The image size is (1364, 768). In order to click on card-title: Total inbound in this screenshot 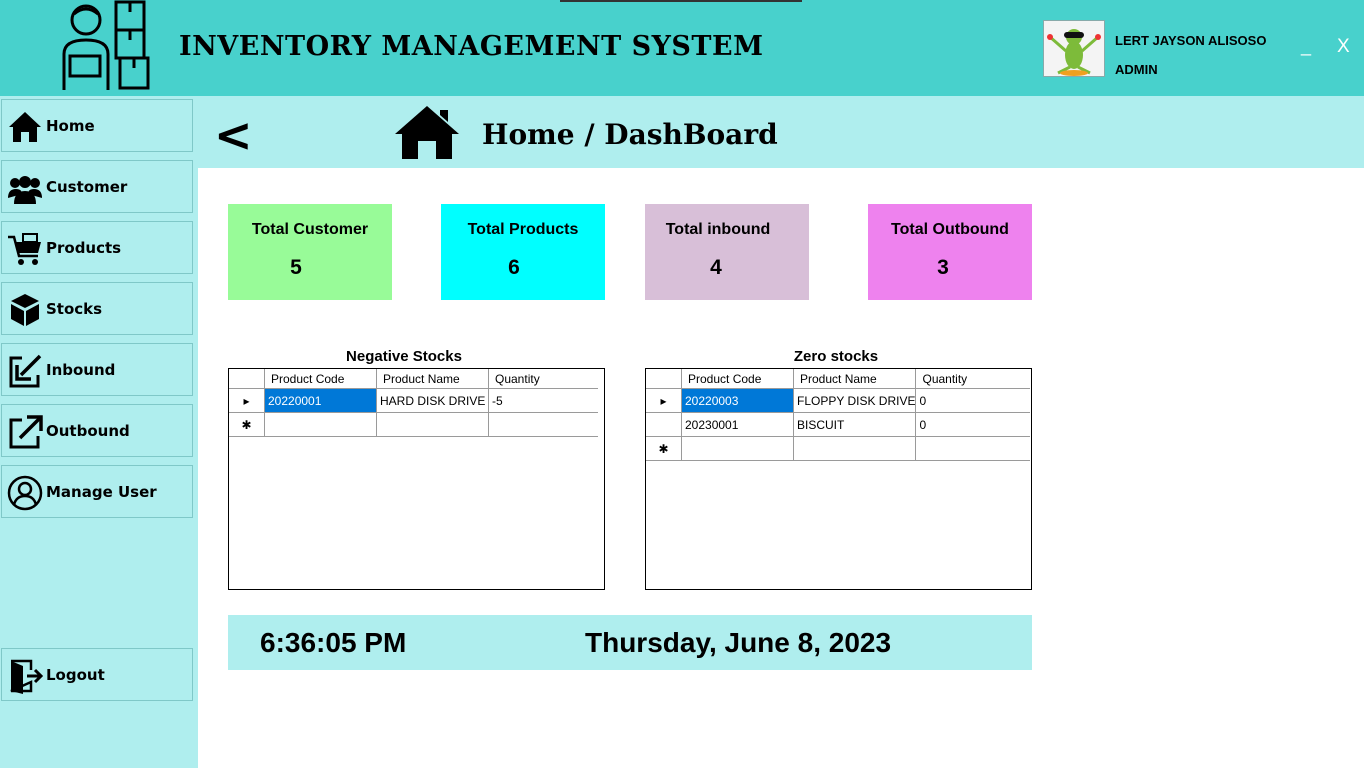, I will do `click(718, 229)`.